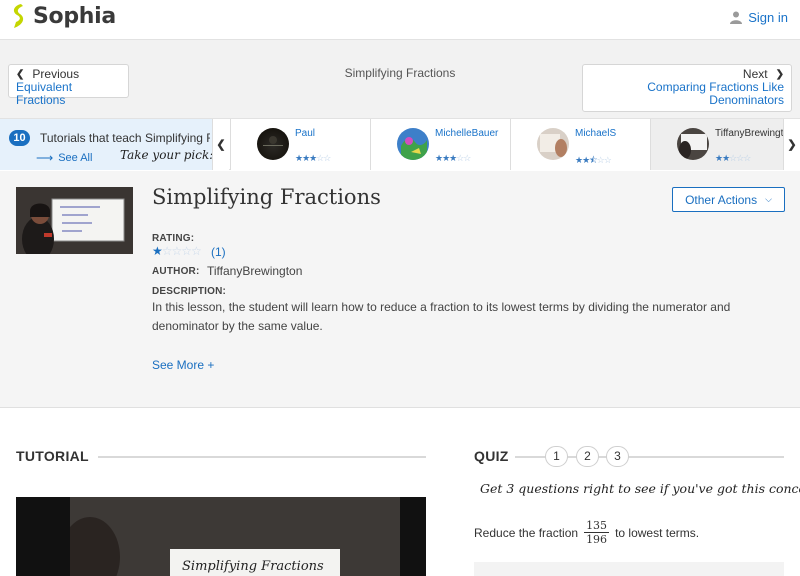 The width and height of the screenshot is (800, 576). What do you see at coordinates (755, 74) in the screenshot?
I see `next-label: Next` at bounding box center [755, 74].